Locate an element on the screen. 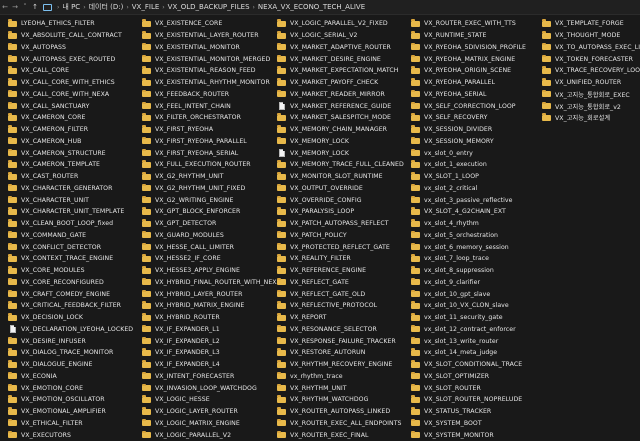  folder-item: VX_SLOT_ROUTER is located at coordinates (468, 388).